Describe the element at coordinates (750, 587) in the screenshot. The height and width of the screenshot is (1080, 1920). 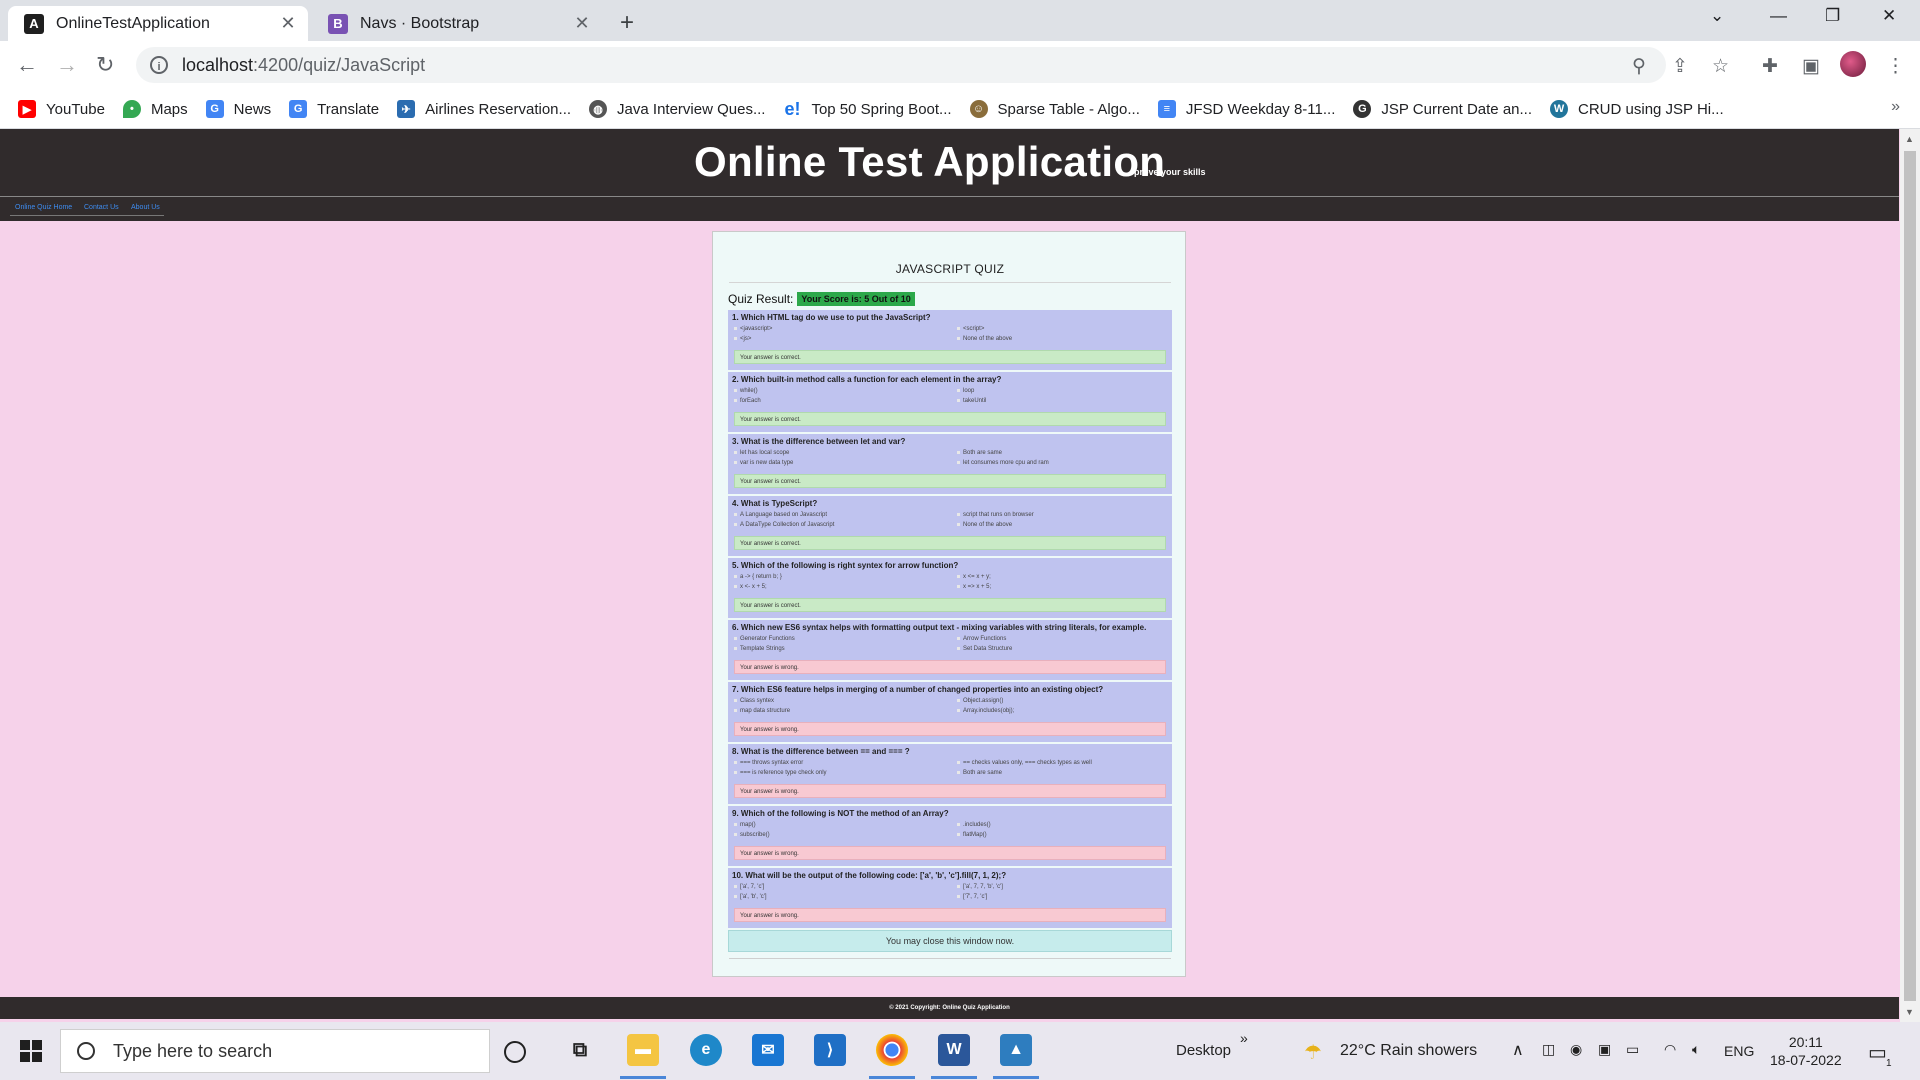
I see `answer-option: x <- x + 5;` at that location.